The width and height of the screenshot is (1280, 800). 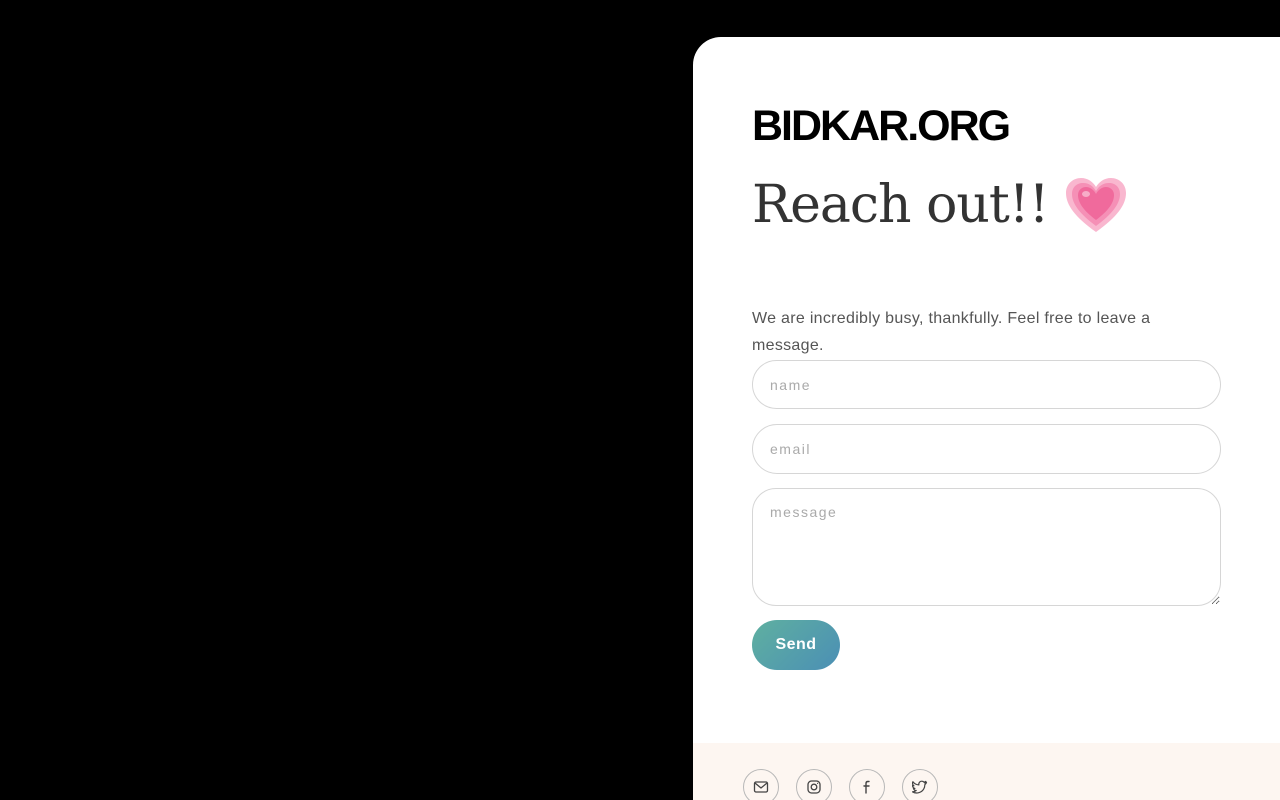 I want to click on page-title-text: Reach out!!, so click(x=901, y=205).